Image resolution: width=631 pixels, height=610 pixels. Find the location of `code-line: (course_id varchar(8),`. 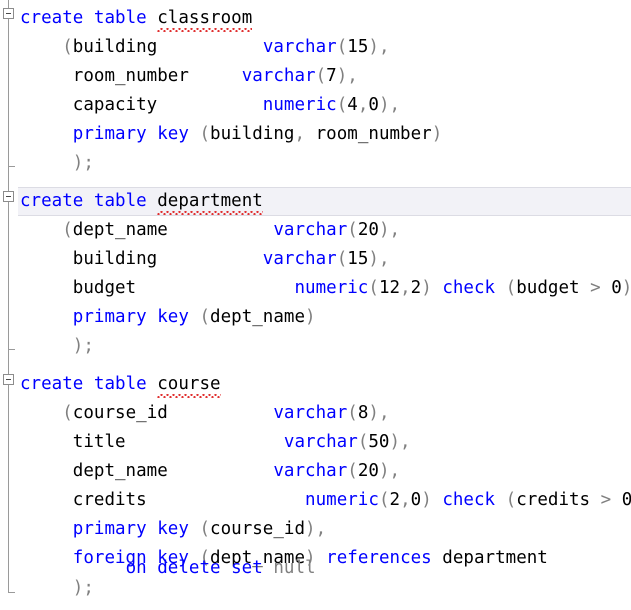

code-line: (course_id varchar(8), is located at coordinates (315, 413).